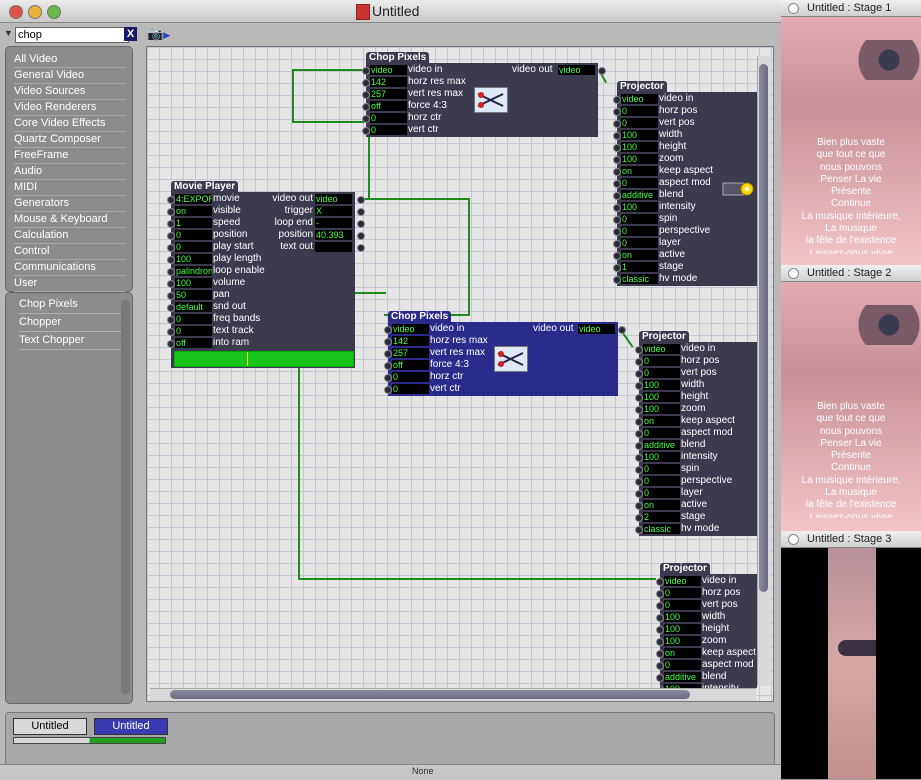  What do you see at coordinates (125, 497) in the screenshot?
I see `results-scrollbar` at bounding box center [125, 497].